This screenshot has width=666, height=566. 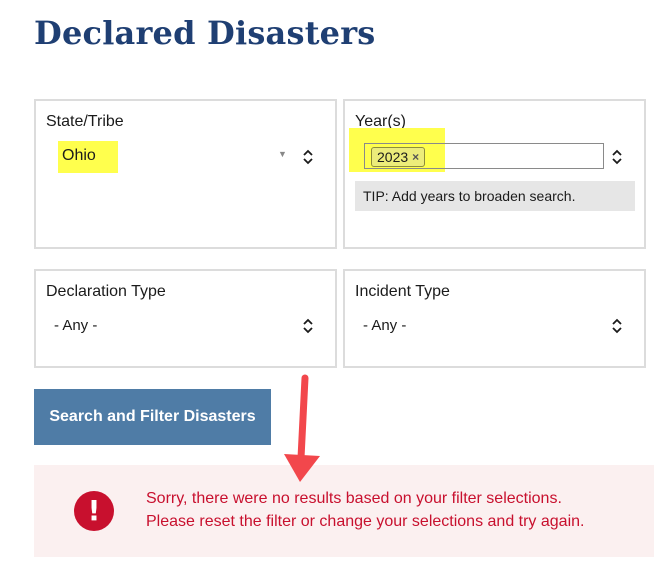 I want to click on declaration-type-panel: Declaration Type - Any -, so click(x=185, y=318).